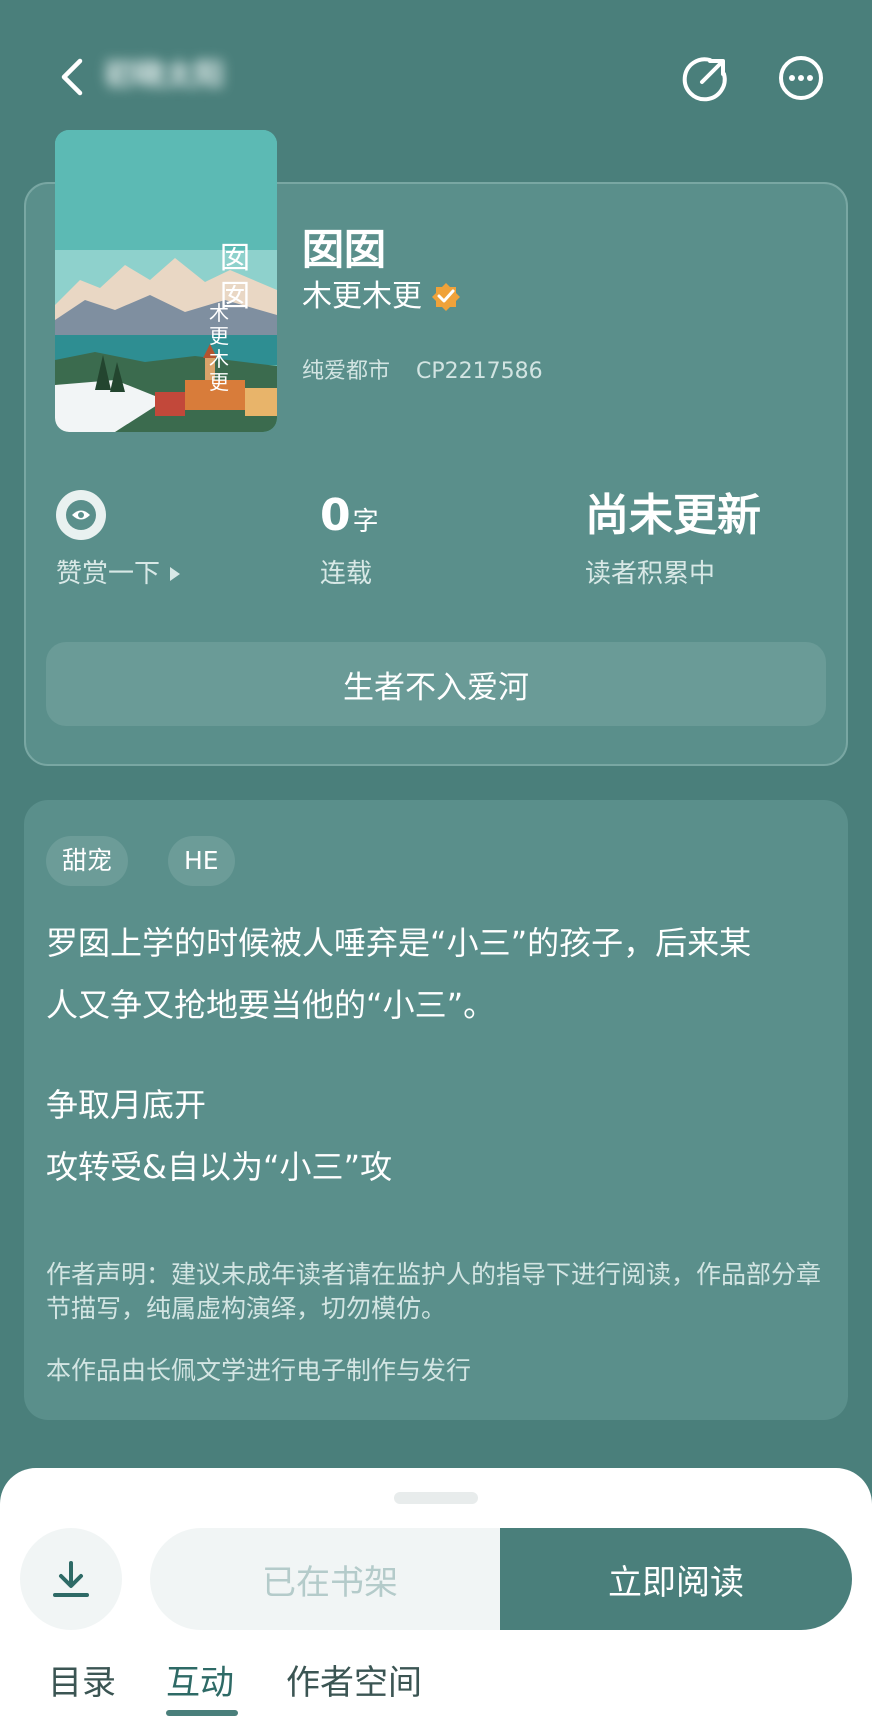  What do you see at coordinates (202, 1713) in the screenshot?
I see `active-tab-indicator` at bounding box center [202, 1713].